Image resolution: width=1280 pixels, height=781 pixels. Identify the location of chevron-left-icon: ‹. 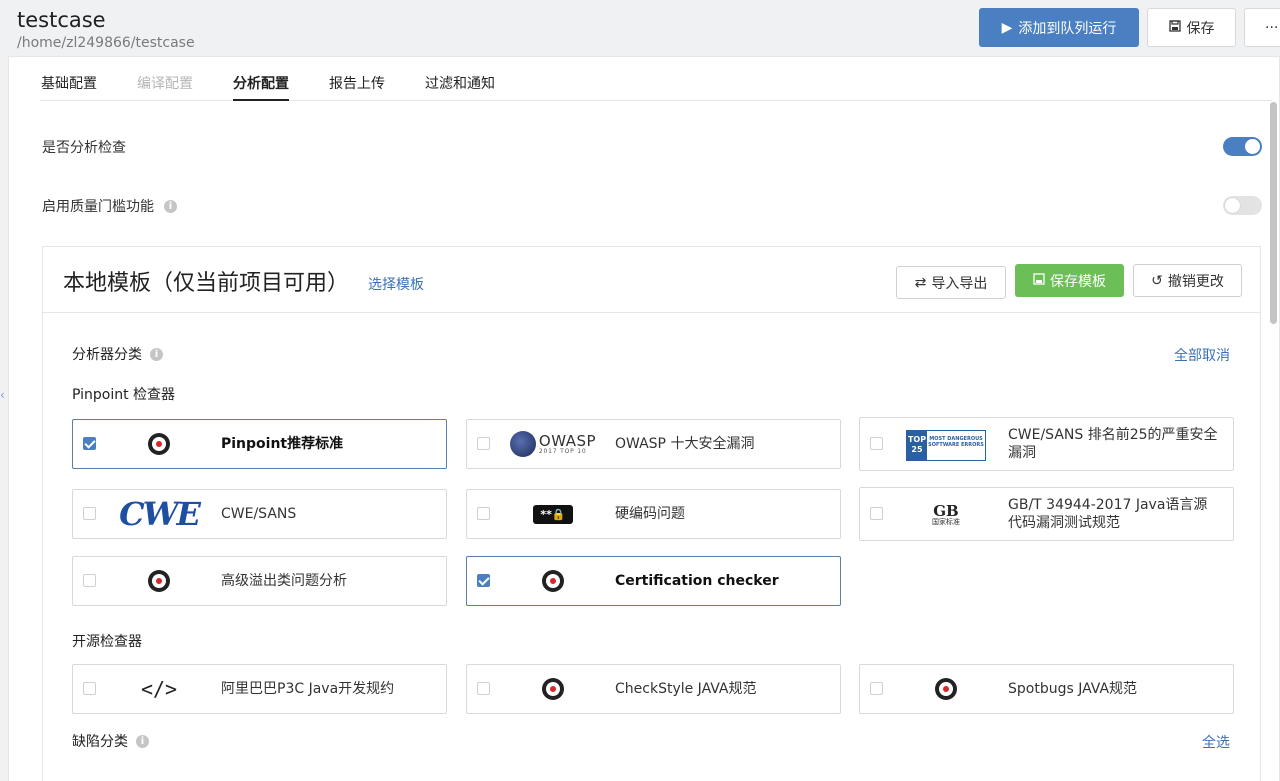
(2, 395).